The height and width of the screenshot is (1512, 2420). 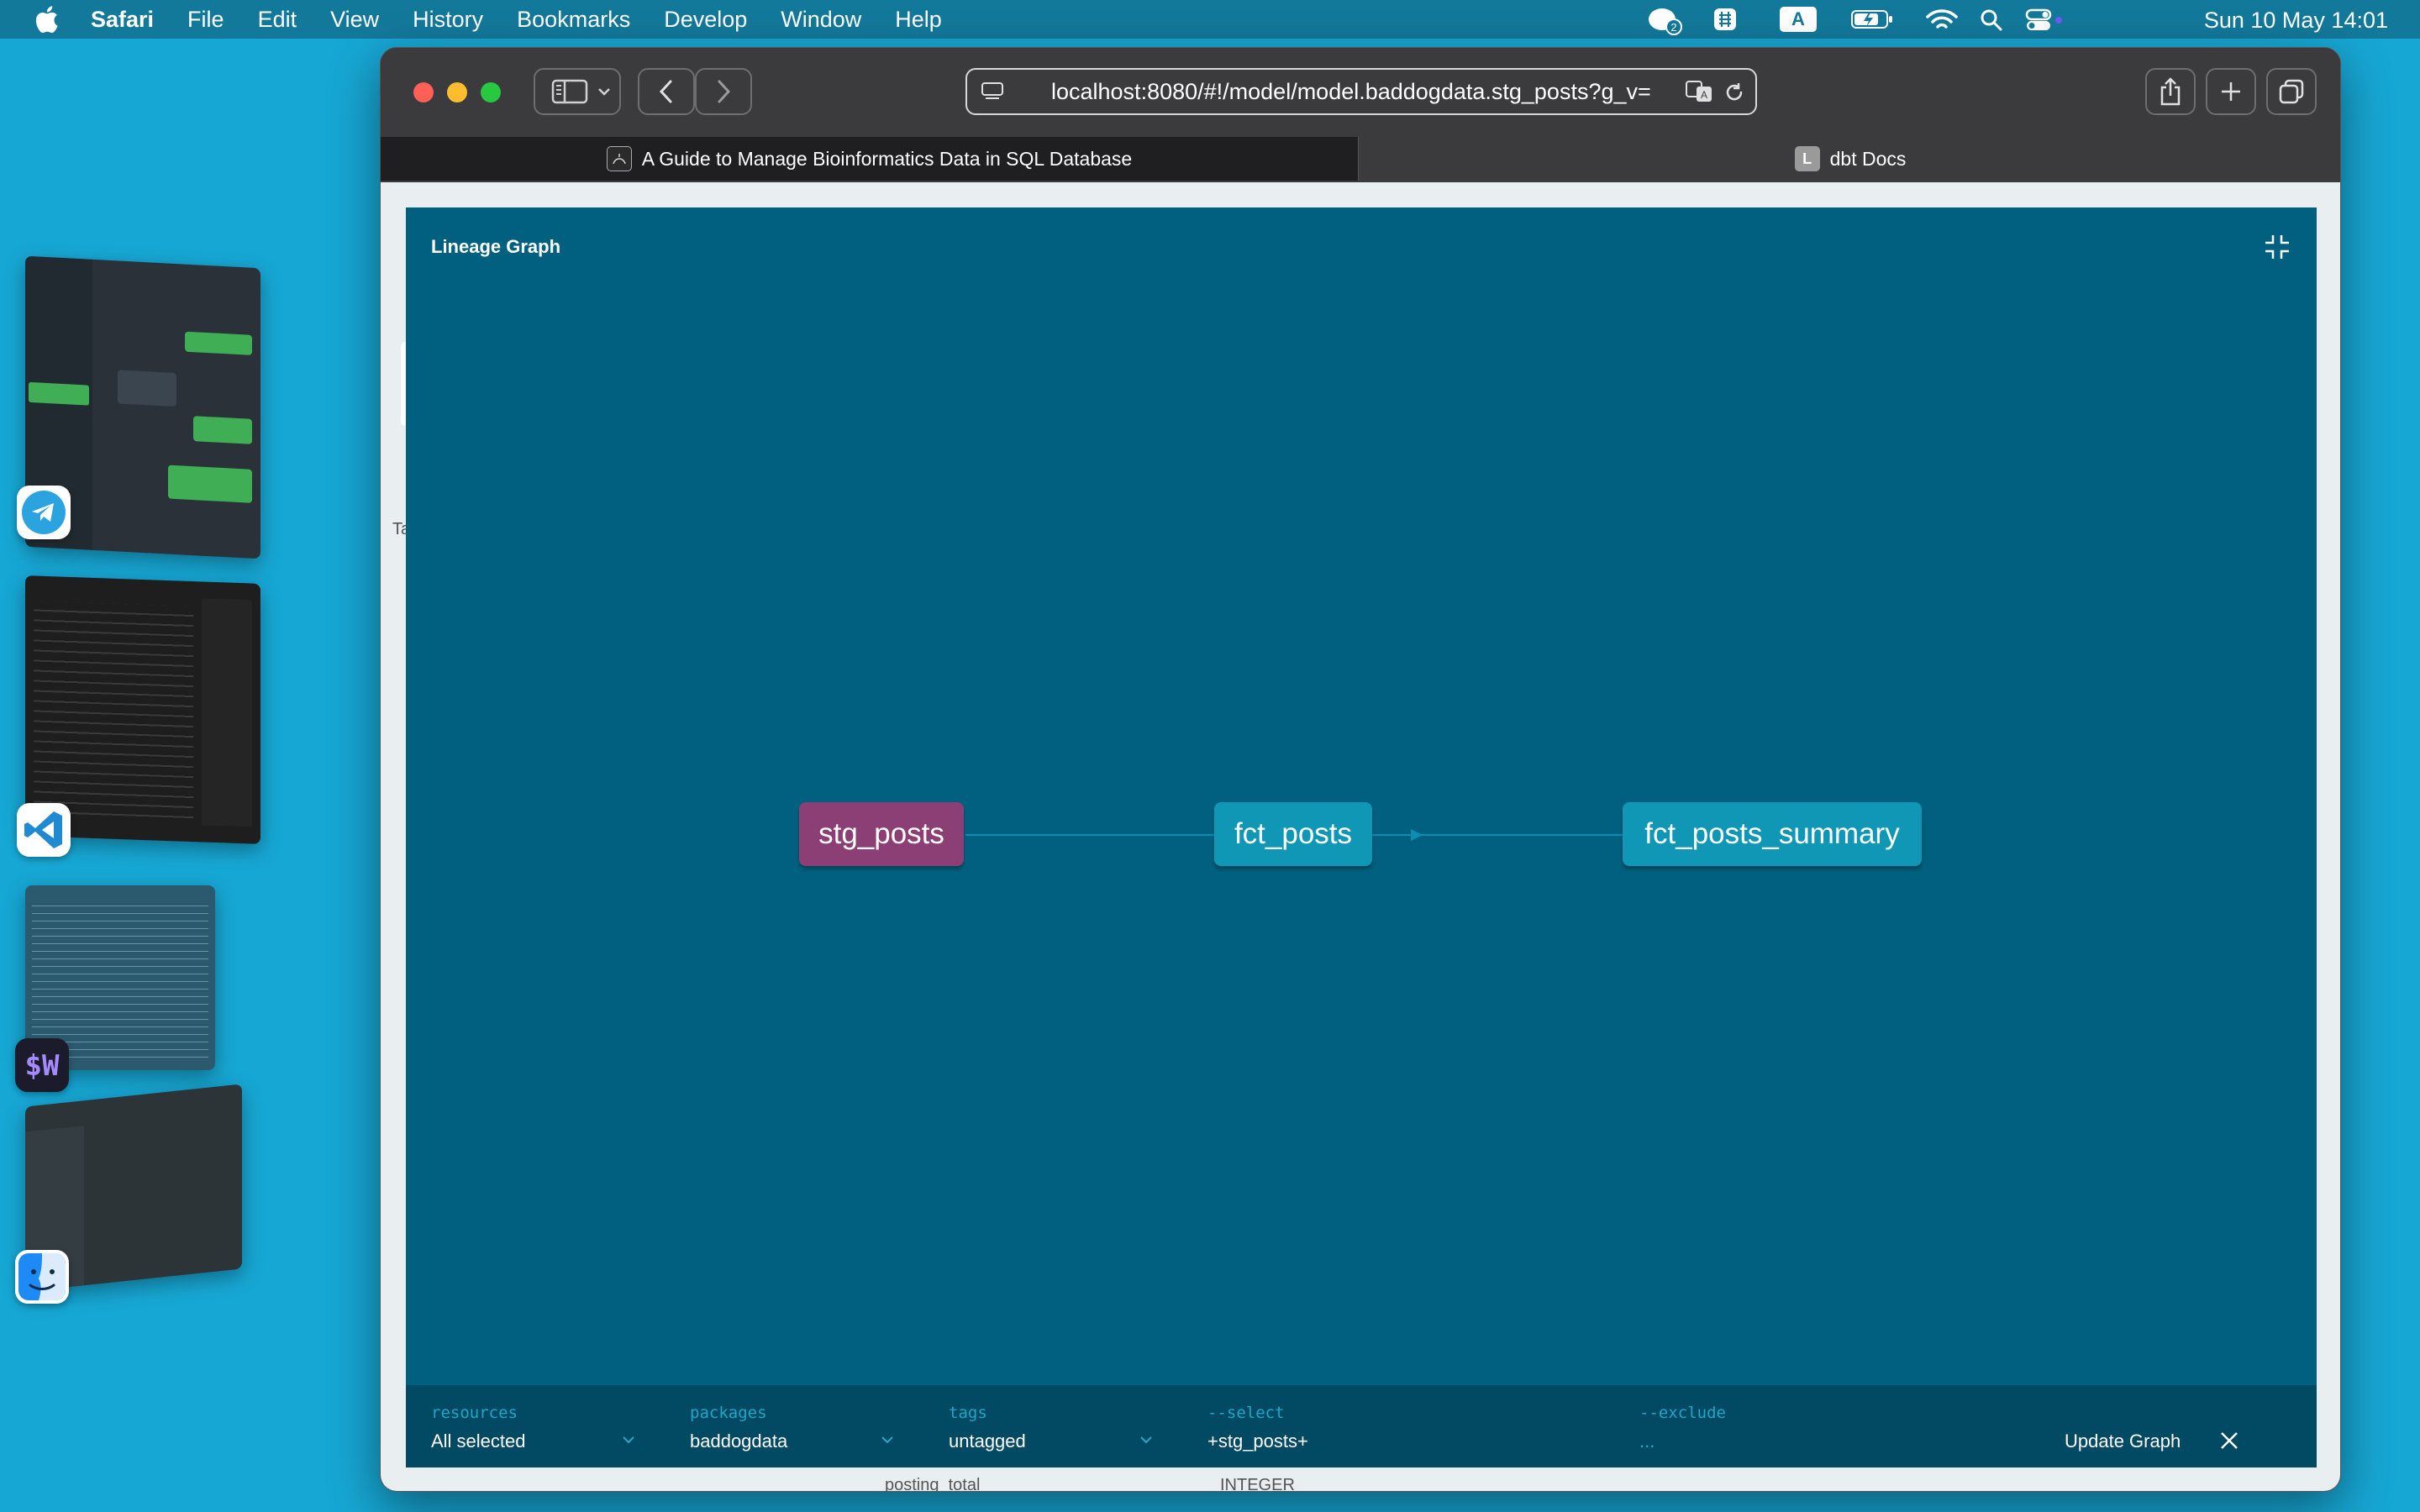 What do you see at coordinates (1257, 1441) in the screenshot?
I see `select-input: +stg_posts+` at bounding box center [1257, 1441].